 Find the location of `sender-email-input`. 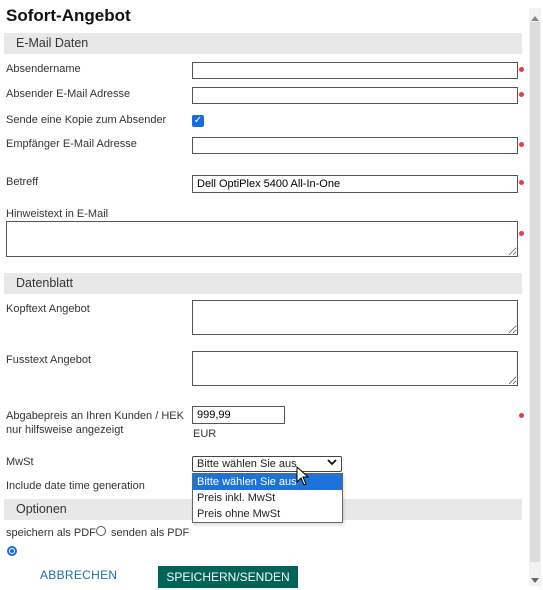

sender-email-input is located at coordinates (355, 95).